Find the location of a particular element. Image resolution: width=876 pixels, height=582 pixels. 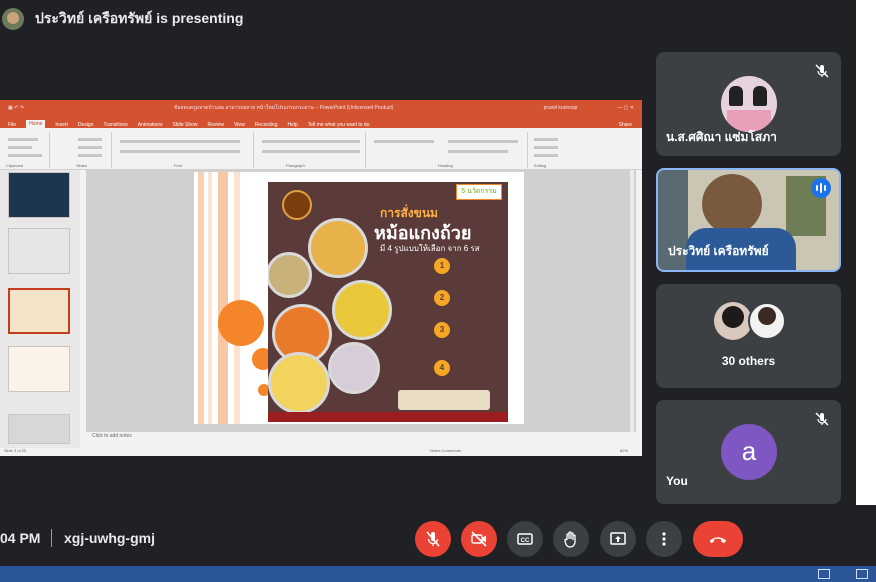

os-taskbar is located at coordinates (438, 574).